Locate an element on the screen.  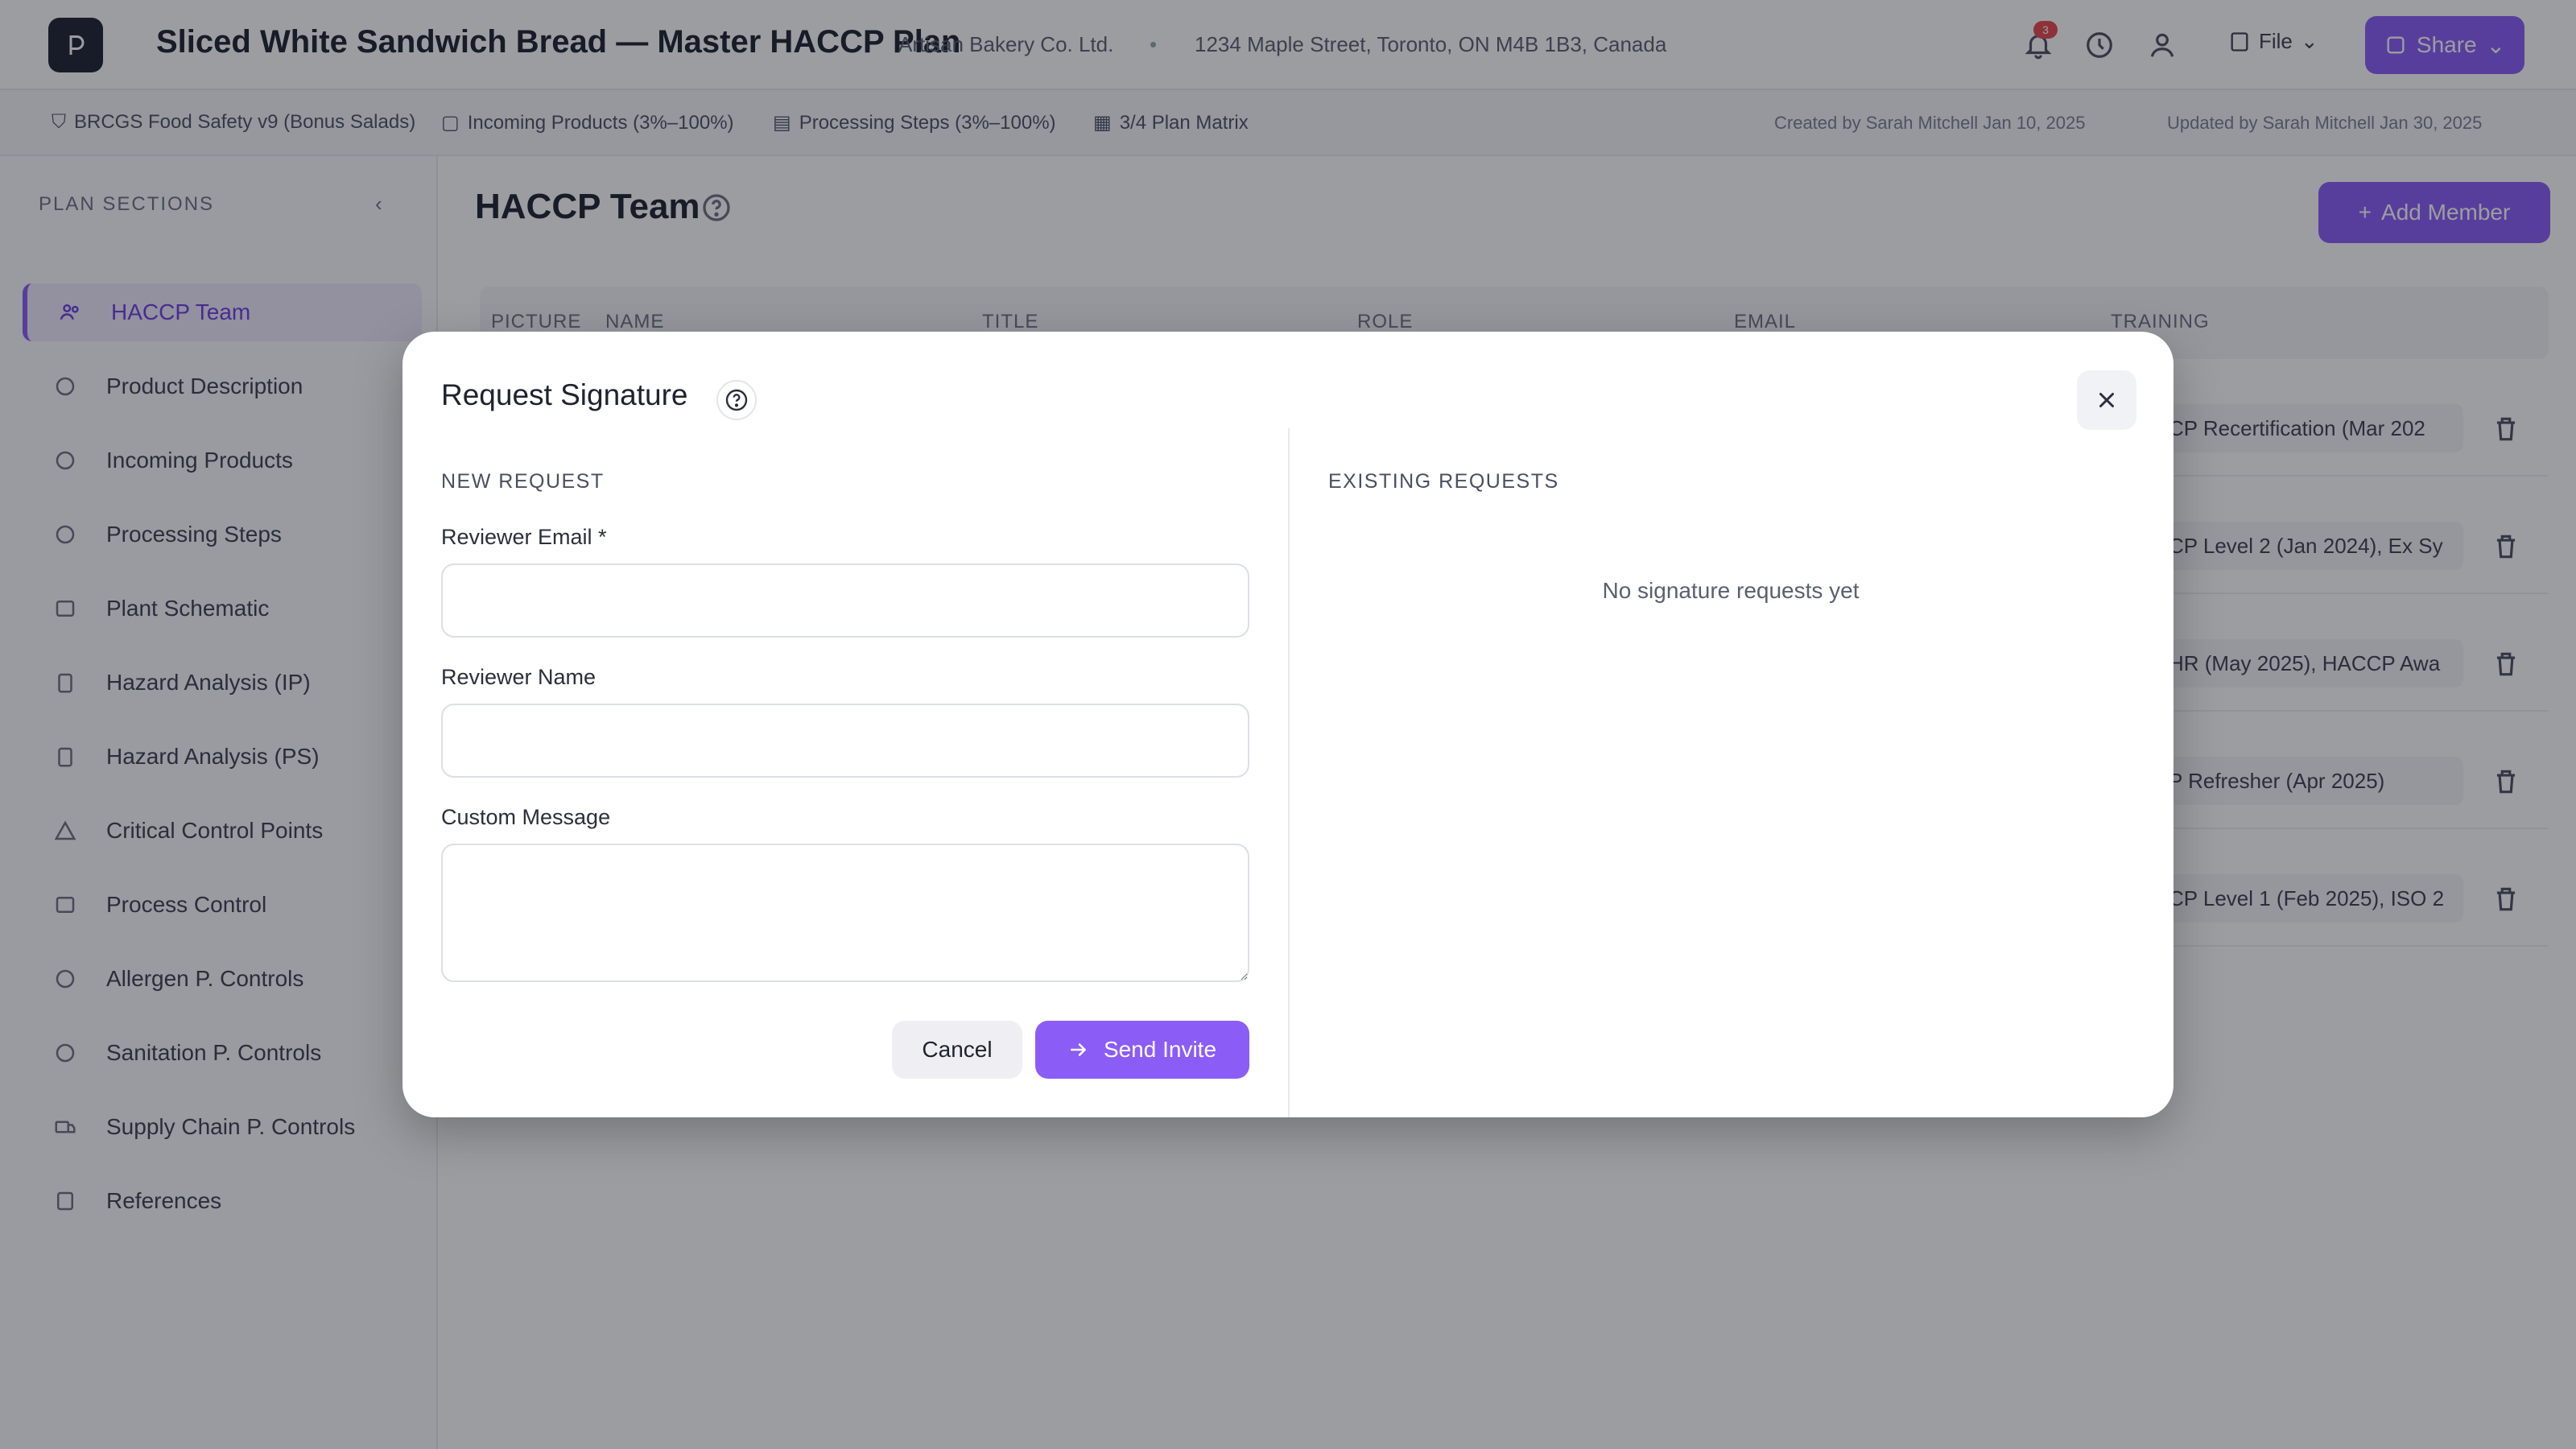
dialog-title: Request Signature is located at coordinates (564, 394).